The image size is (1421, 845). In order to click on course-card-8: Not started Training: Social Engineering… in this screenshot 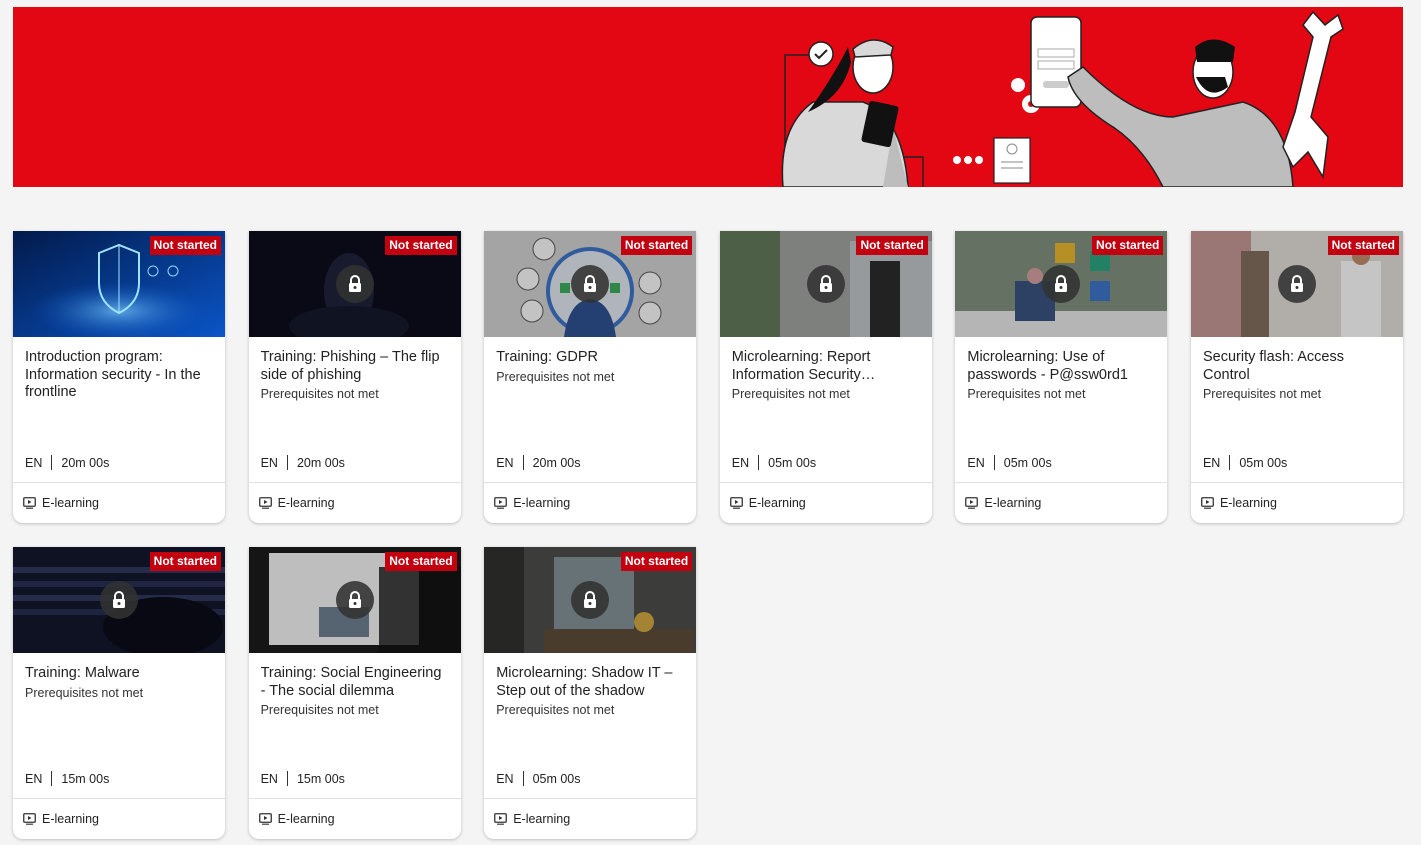, I will do `click(354, 693)`.